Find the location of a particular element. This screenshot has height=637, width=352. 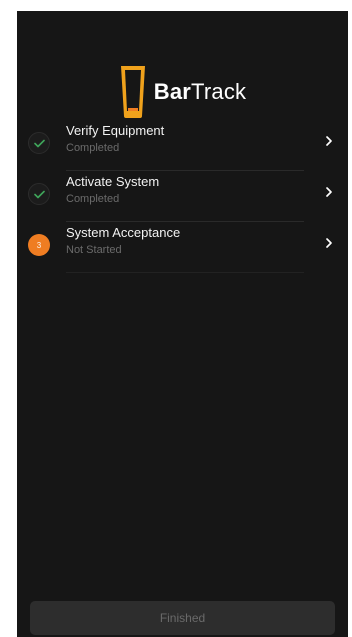

beer-glass-icon is located at coordinates (132, 92).